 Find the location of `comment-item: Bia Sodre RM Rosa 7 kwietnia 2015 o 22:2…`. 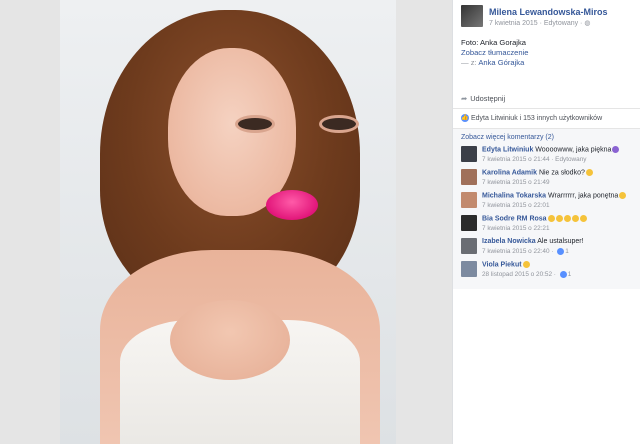

comment-item: Bia Sodre RM Rosa 7 kwietnia 2015 o 22:2… is located at coordinates (548, 226).